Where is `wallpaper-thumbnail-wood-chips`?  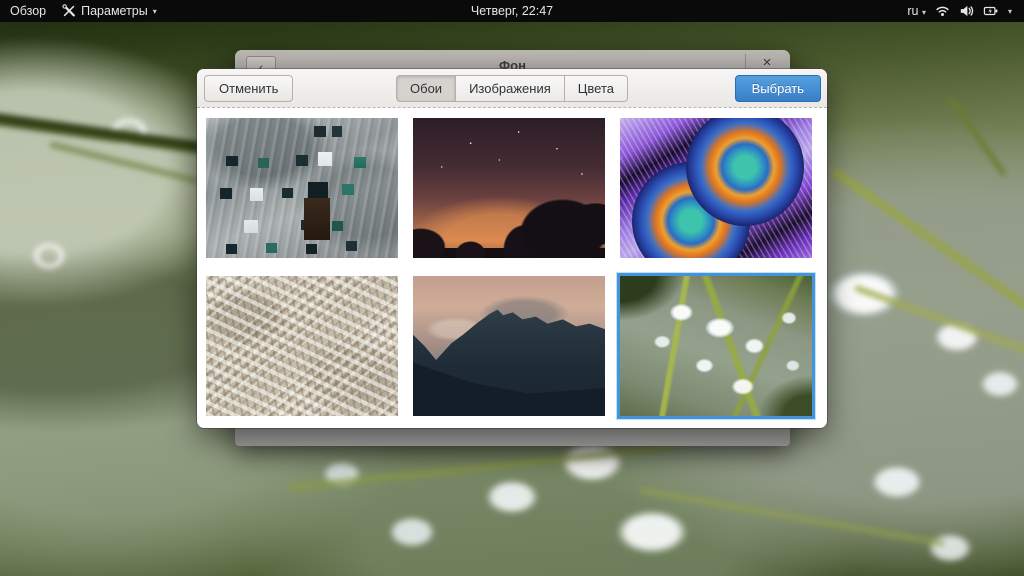
wallpaper-thumbnail-wood-chips is located at coordinates (302, 346).